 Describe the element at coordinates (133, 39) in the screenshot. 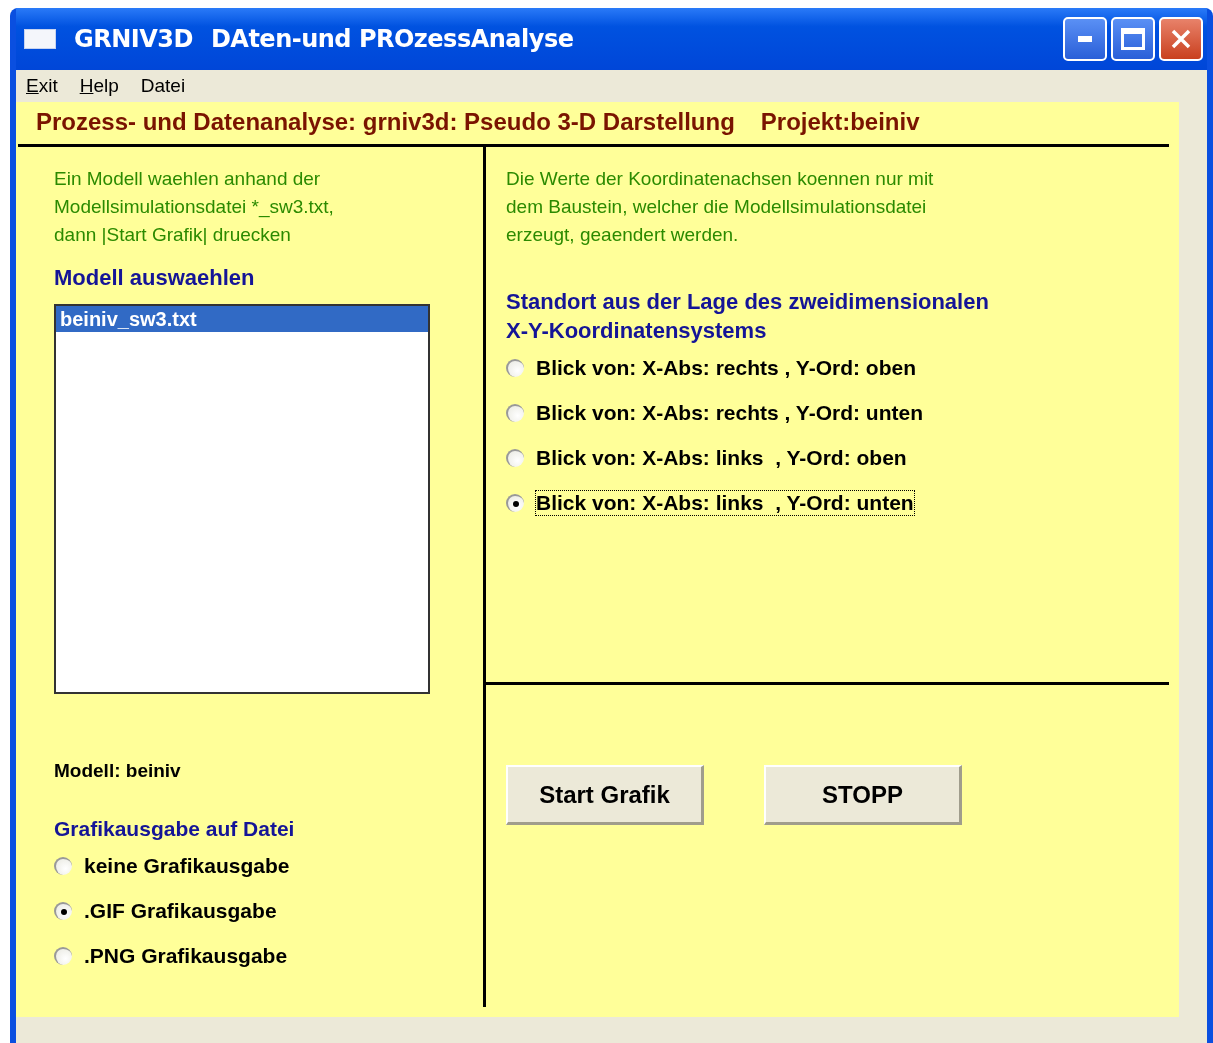

I see `app-name: GRNIV3D` at that location.